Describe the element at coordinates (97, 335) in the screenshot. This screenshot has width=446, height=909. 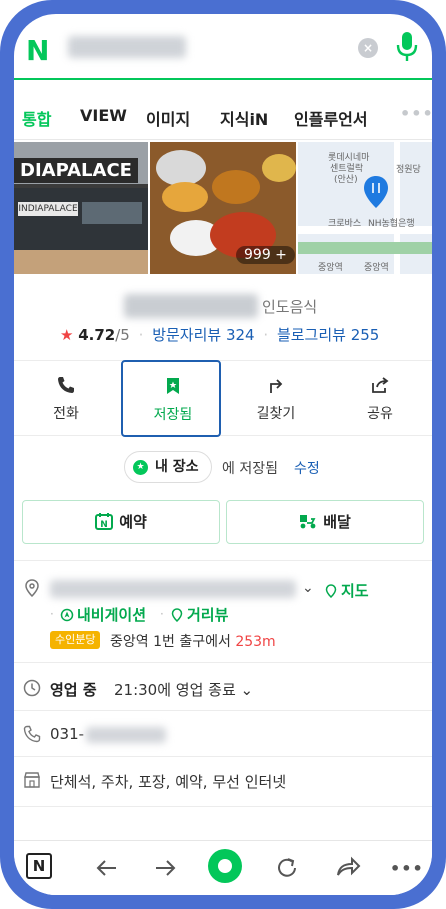
I see `rating-value: 4.72` at that location.